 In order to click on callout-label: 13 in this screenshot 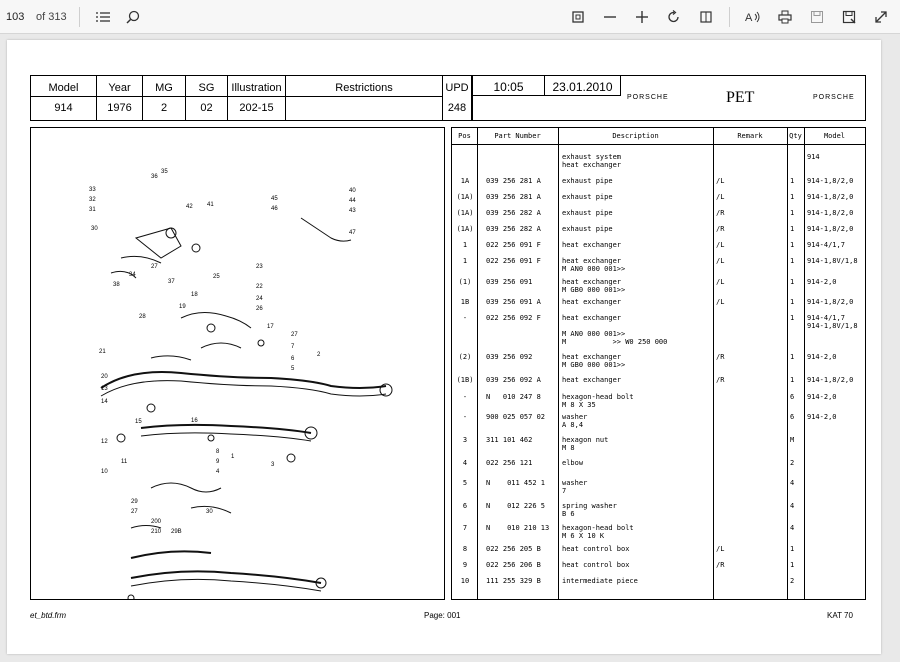, I will do `click(104, 389)`.